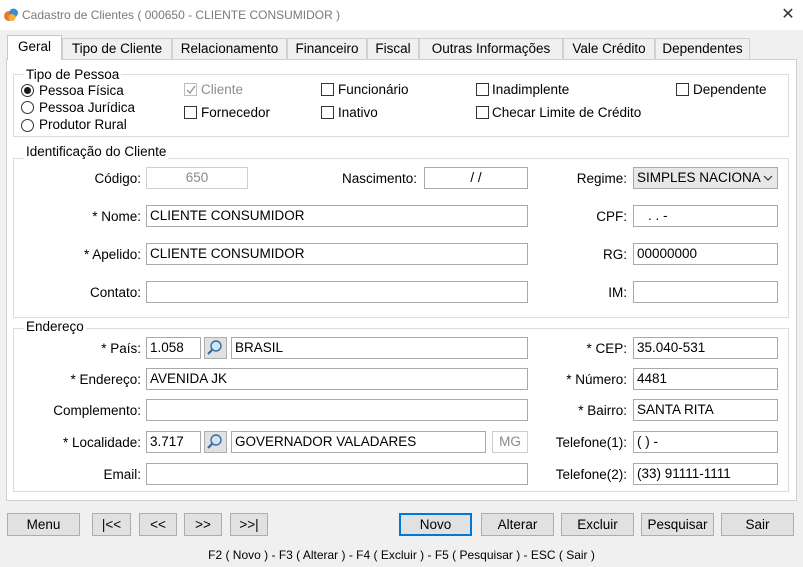 The width and height of the screenshot is (803, 567). I want to click on endereco-label: * Endereço:, so click(105, 379).